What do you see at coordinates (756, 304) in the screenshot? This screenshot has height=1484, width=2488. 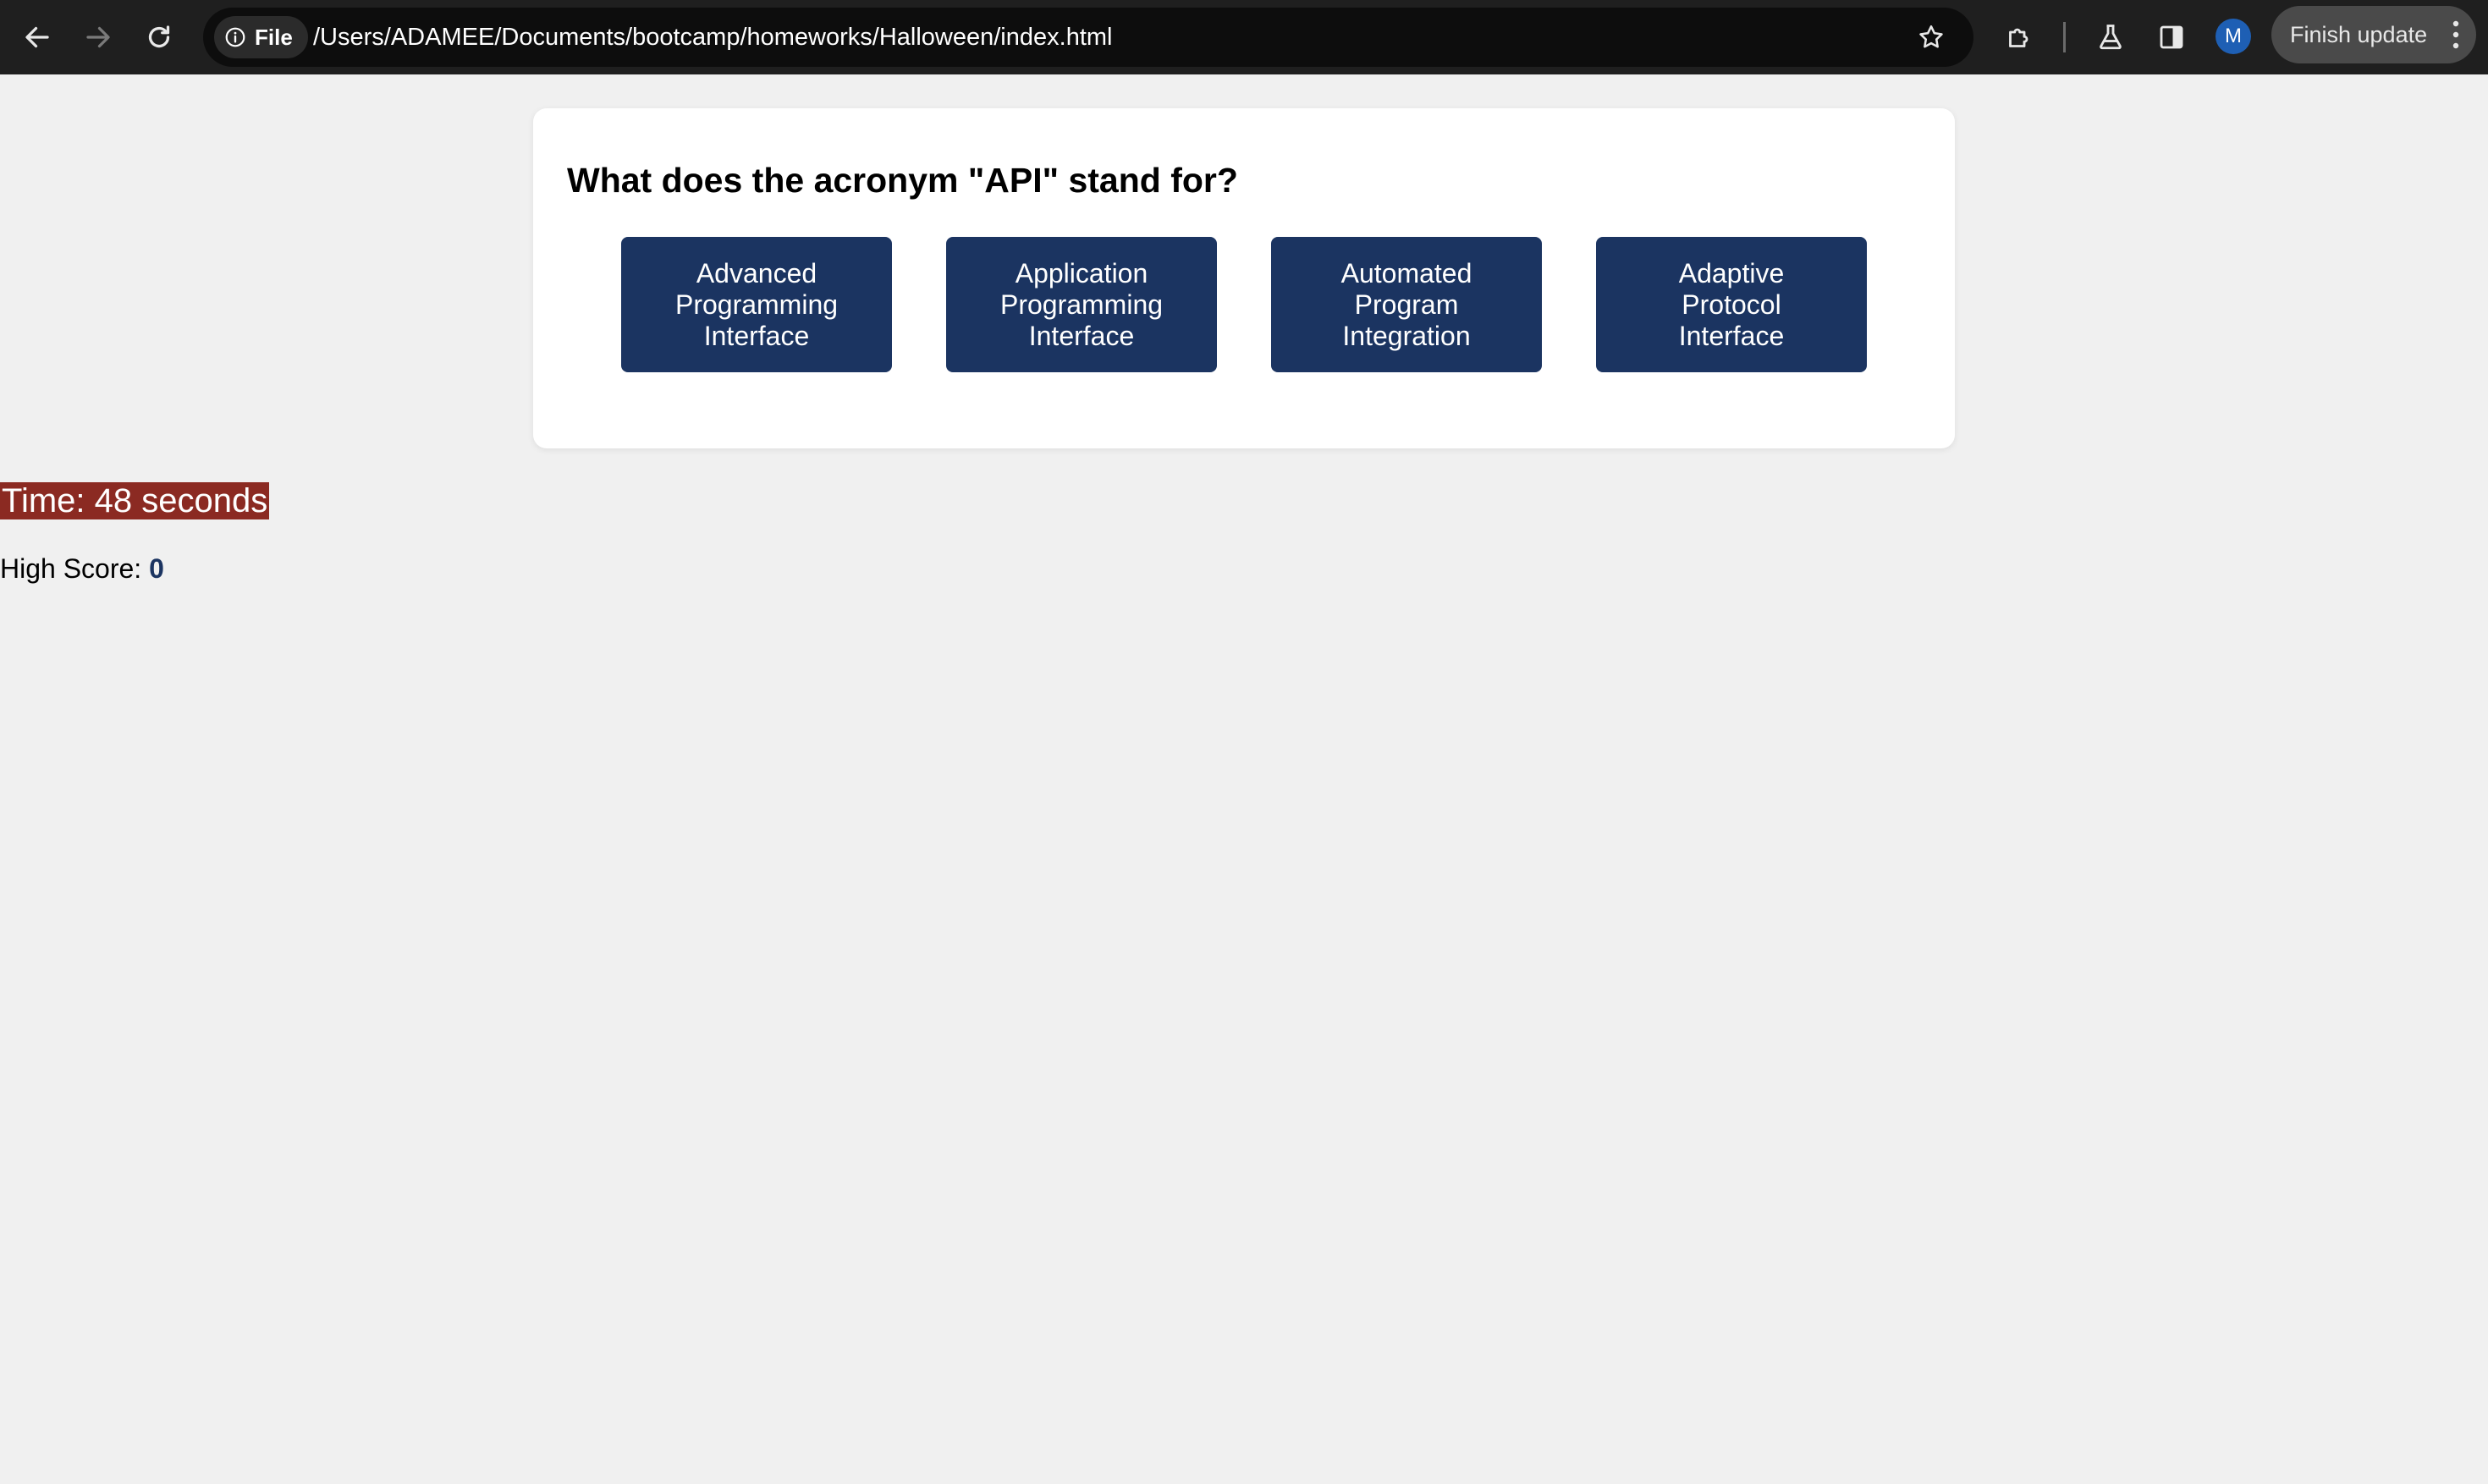 I see `answer-button-1: Advanced Programming Interface` at bounding box center [756, 304].